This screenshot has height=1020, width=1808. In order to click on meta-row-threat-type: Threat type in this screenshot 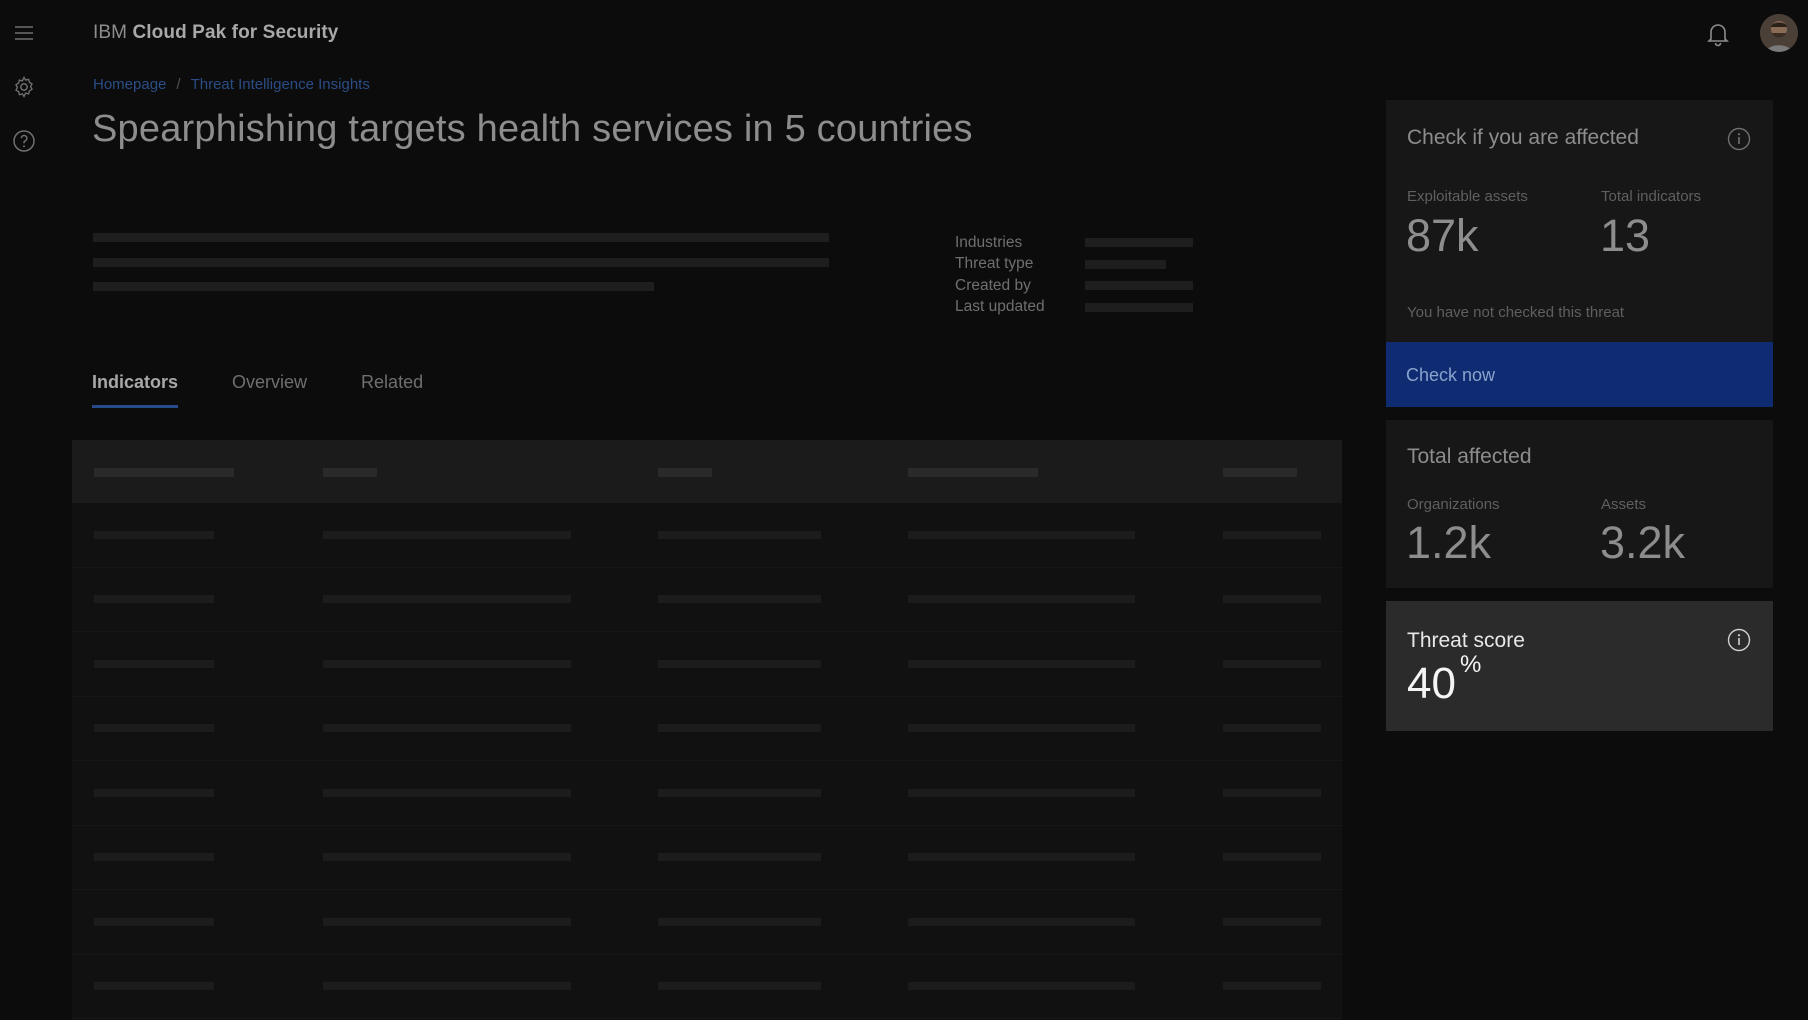, I will do `click(1074, 265)`.